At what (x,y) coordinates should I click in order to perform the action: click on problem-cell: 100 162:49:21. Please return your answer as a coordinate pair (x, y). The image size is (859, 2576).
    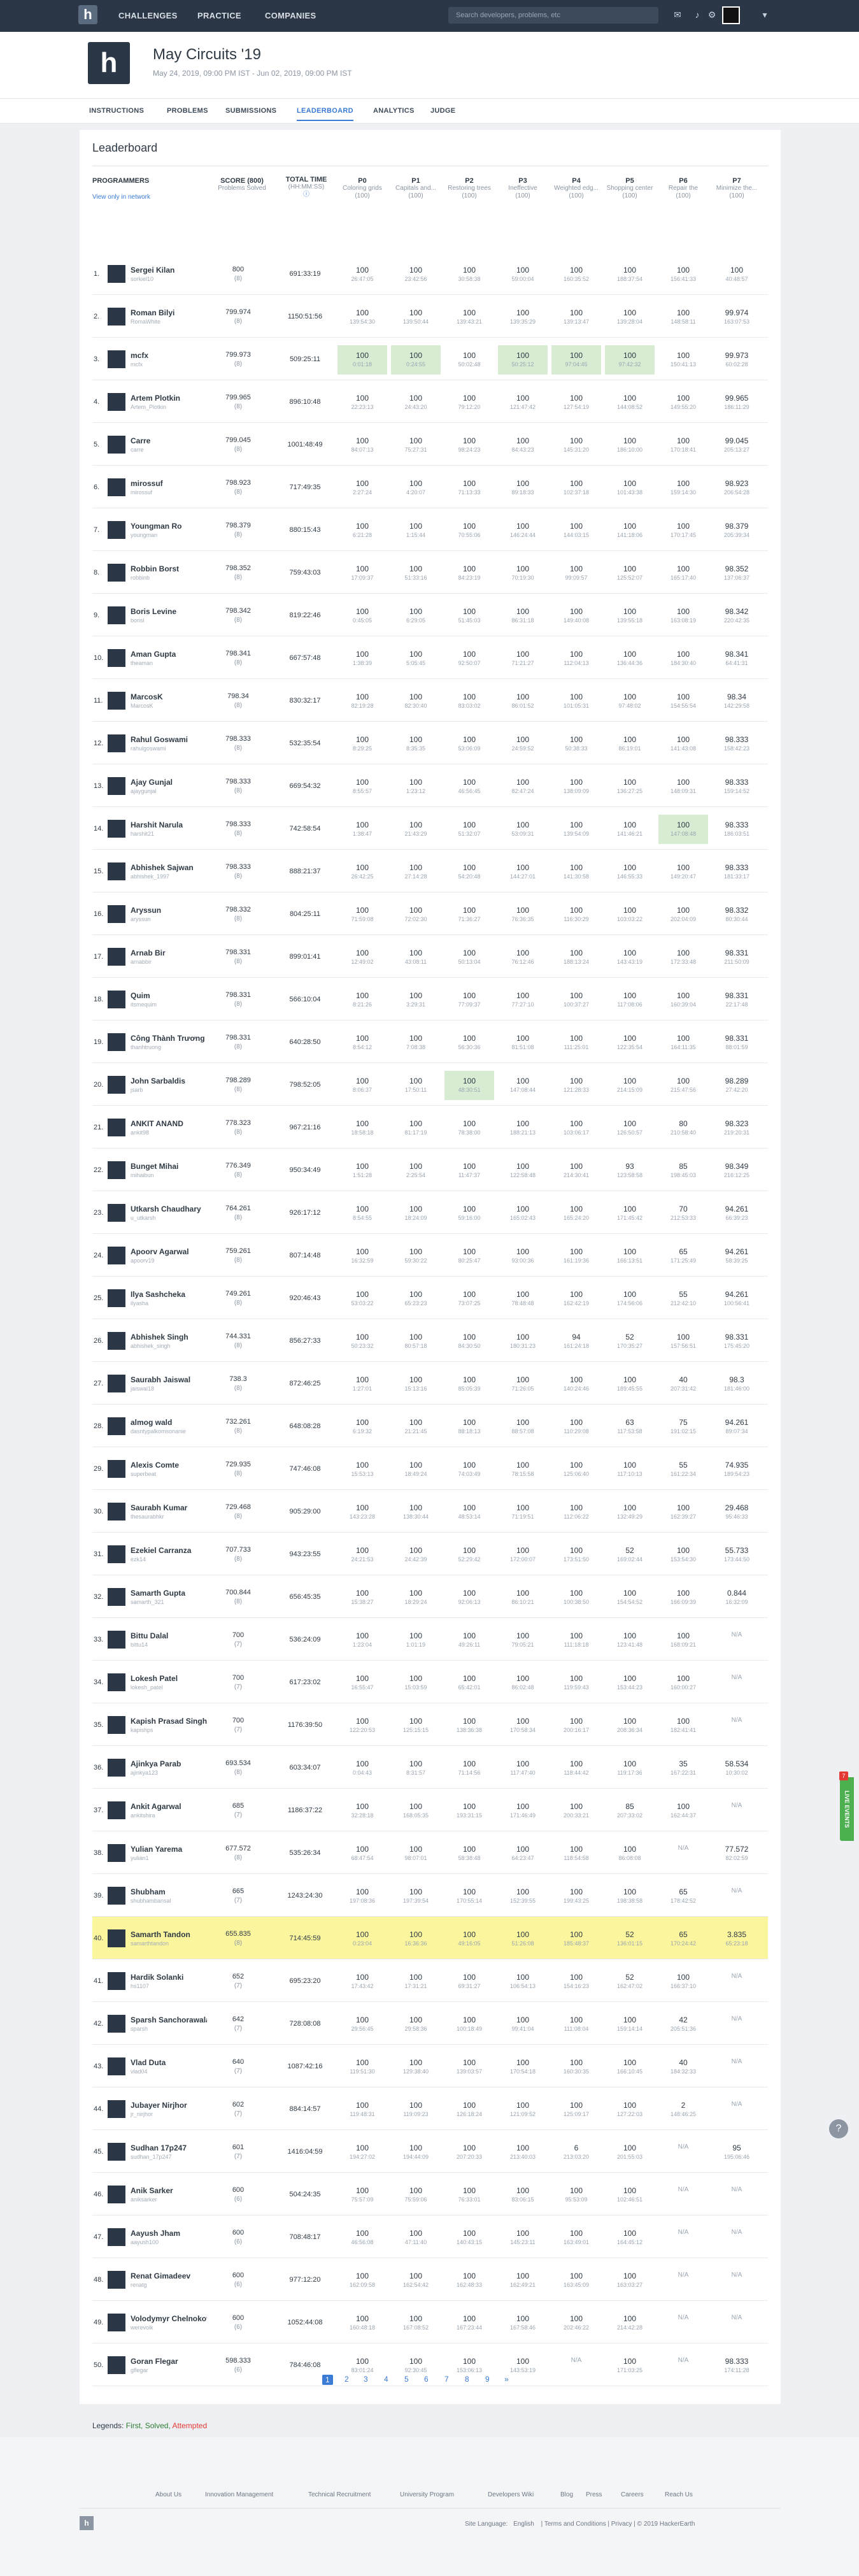
    Looking at the image, I should click on (523, 2280).